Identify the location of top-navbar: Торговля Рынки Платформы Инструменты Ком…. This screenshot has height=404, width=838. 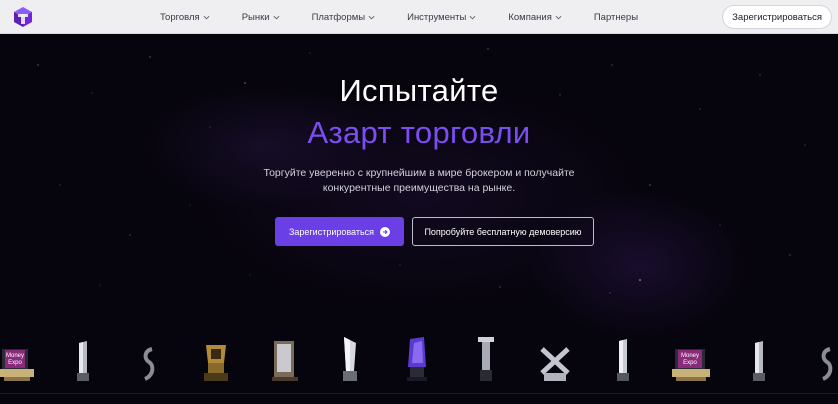
(419, 17).